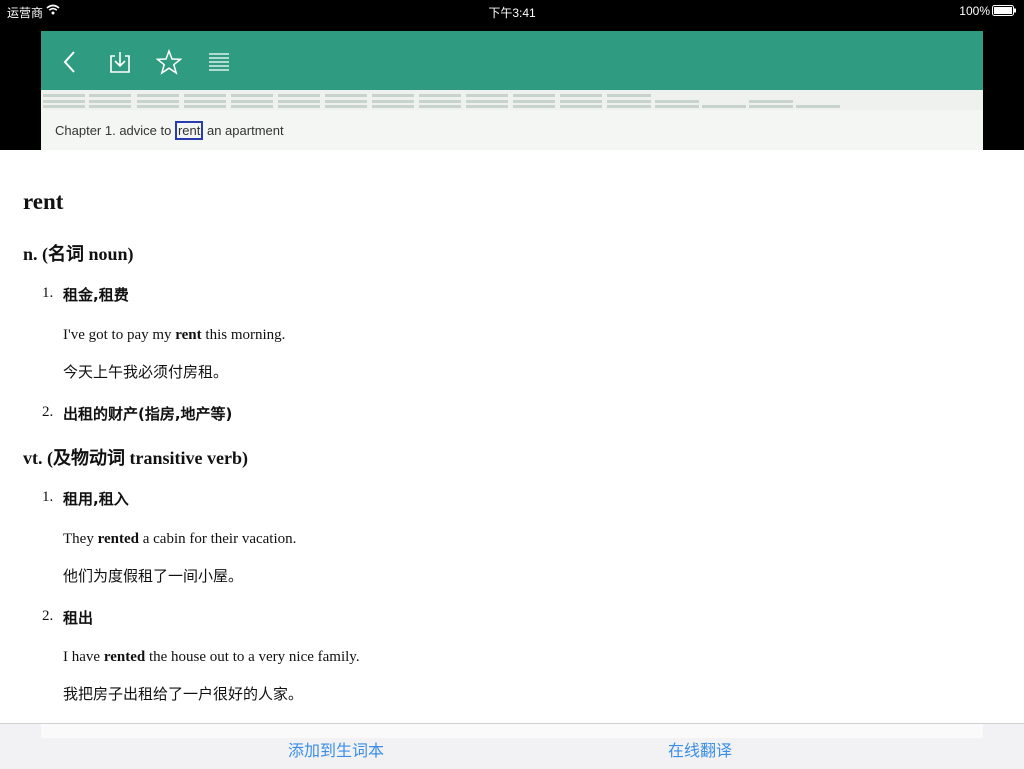  I want to click on selected-word: rent, so click(189, 130).